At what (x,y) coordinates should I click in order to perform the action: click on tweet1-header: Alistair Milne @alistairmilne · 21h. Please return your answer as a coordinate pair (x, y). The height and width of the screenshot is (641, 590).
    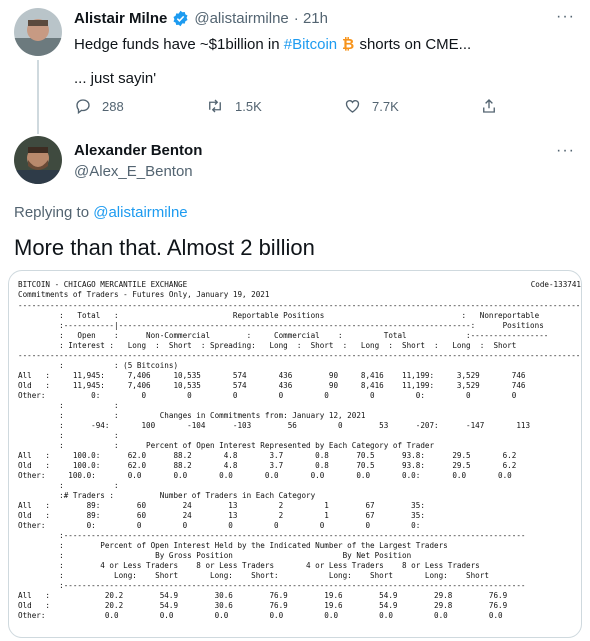
    Looking at the image, I should click on (201, 18).